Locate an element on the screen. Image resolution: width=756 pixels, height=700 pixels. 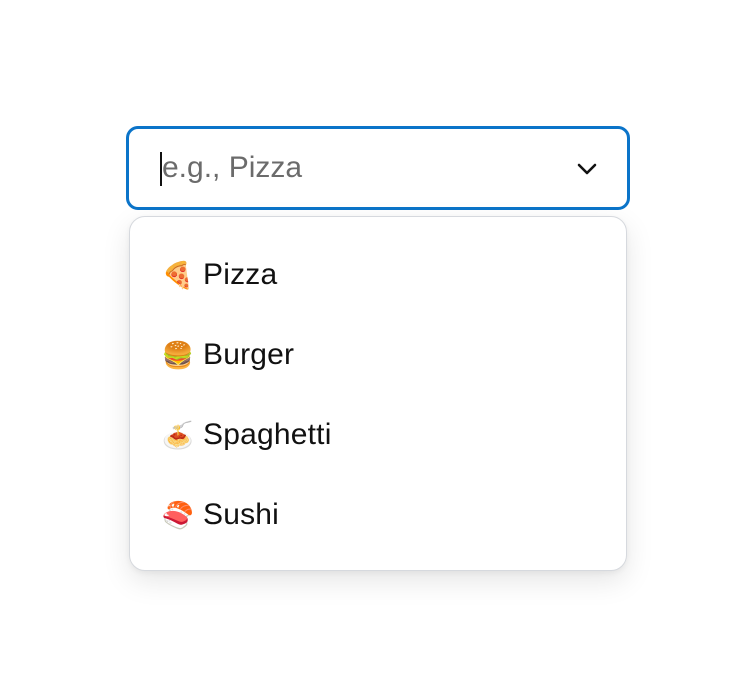
option-label: Burger is located at coordinates (249, 354).